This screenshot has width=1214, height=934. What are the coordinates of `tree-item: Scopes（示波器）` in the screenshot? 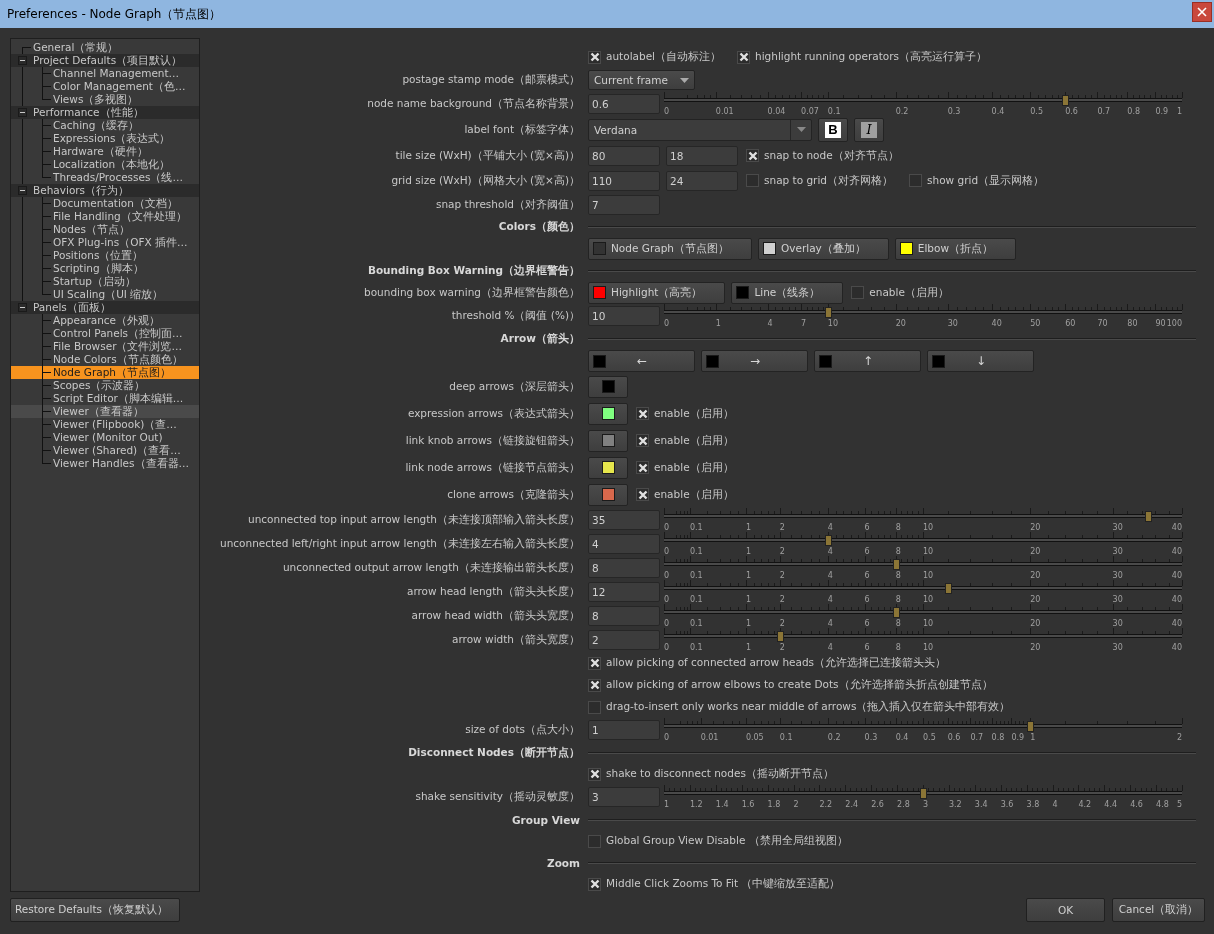 It's located at (105, 385).